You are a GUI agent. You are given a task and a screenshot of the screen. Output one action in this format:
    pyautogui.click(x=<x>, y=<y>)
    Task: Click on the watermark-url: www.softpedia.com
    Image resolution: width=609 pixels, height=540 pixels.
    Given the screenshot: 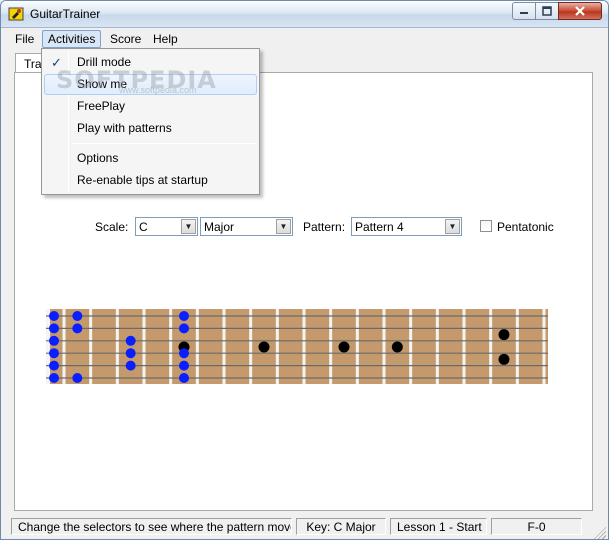 What is the action you would take?
    pyautogui.click(x=158, y=90)
    